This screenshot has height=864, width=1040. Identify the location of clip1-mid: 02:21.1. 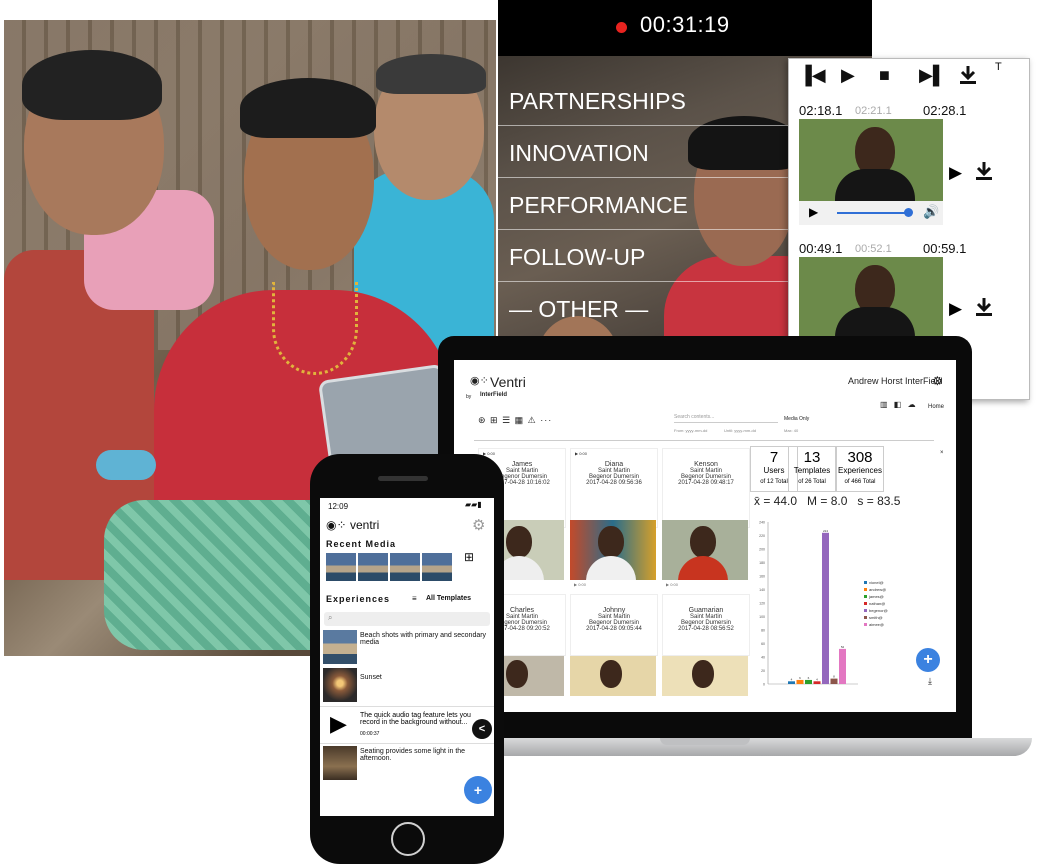
(873, 111).